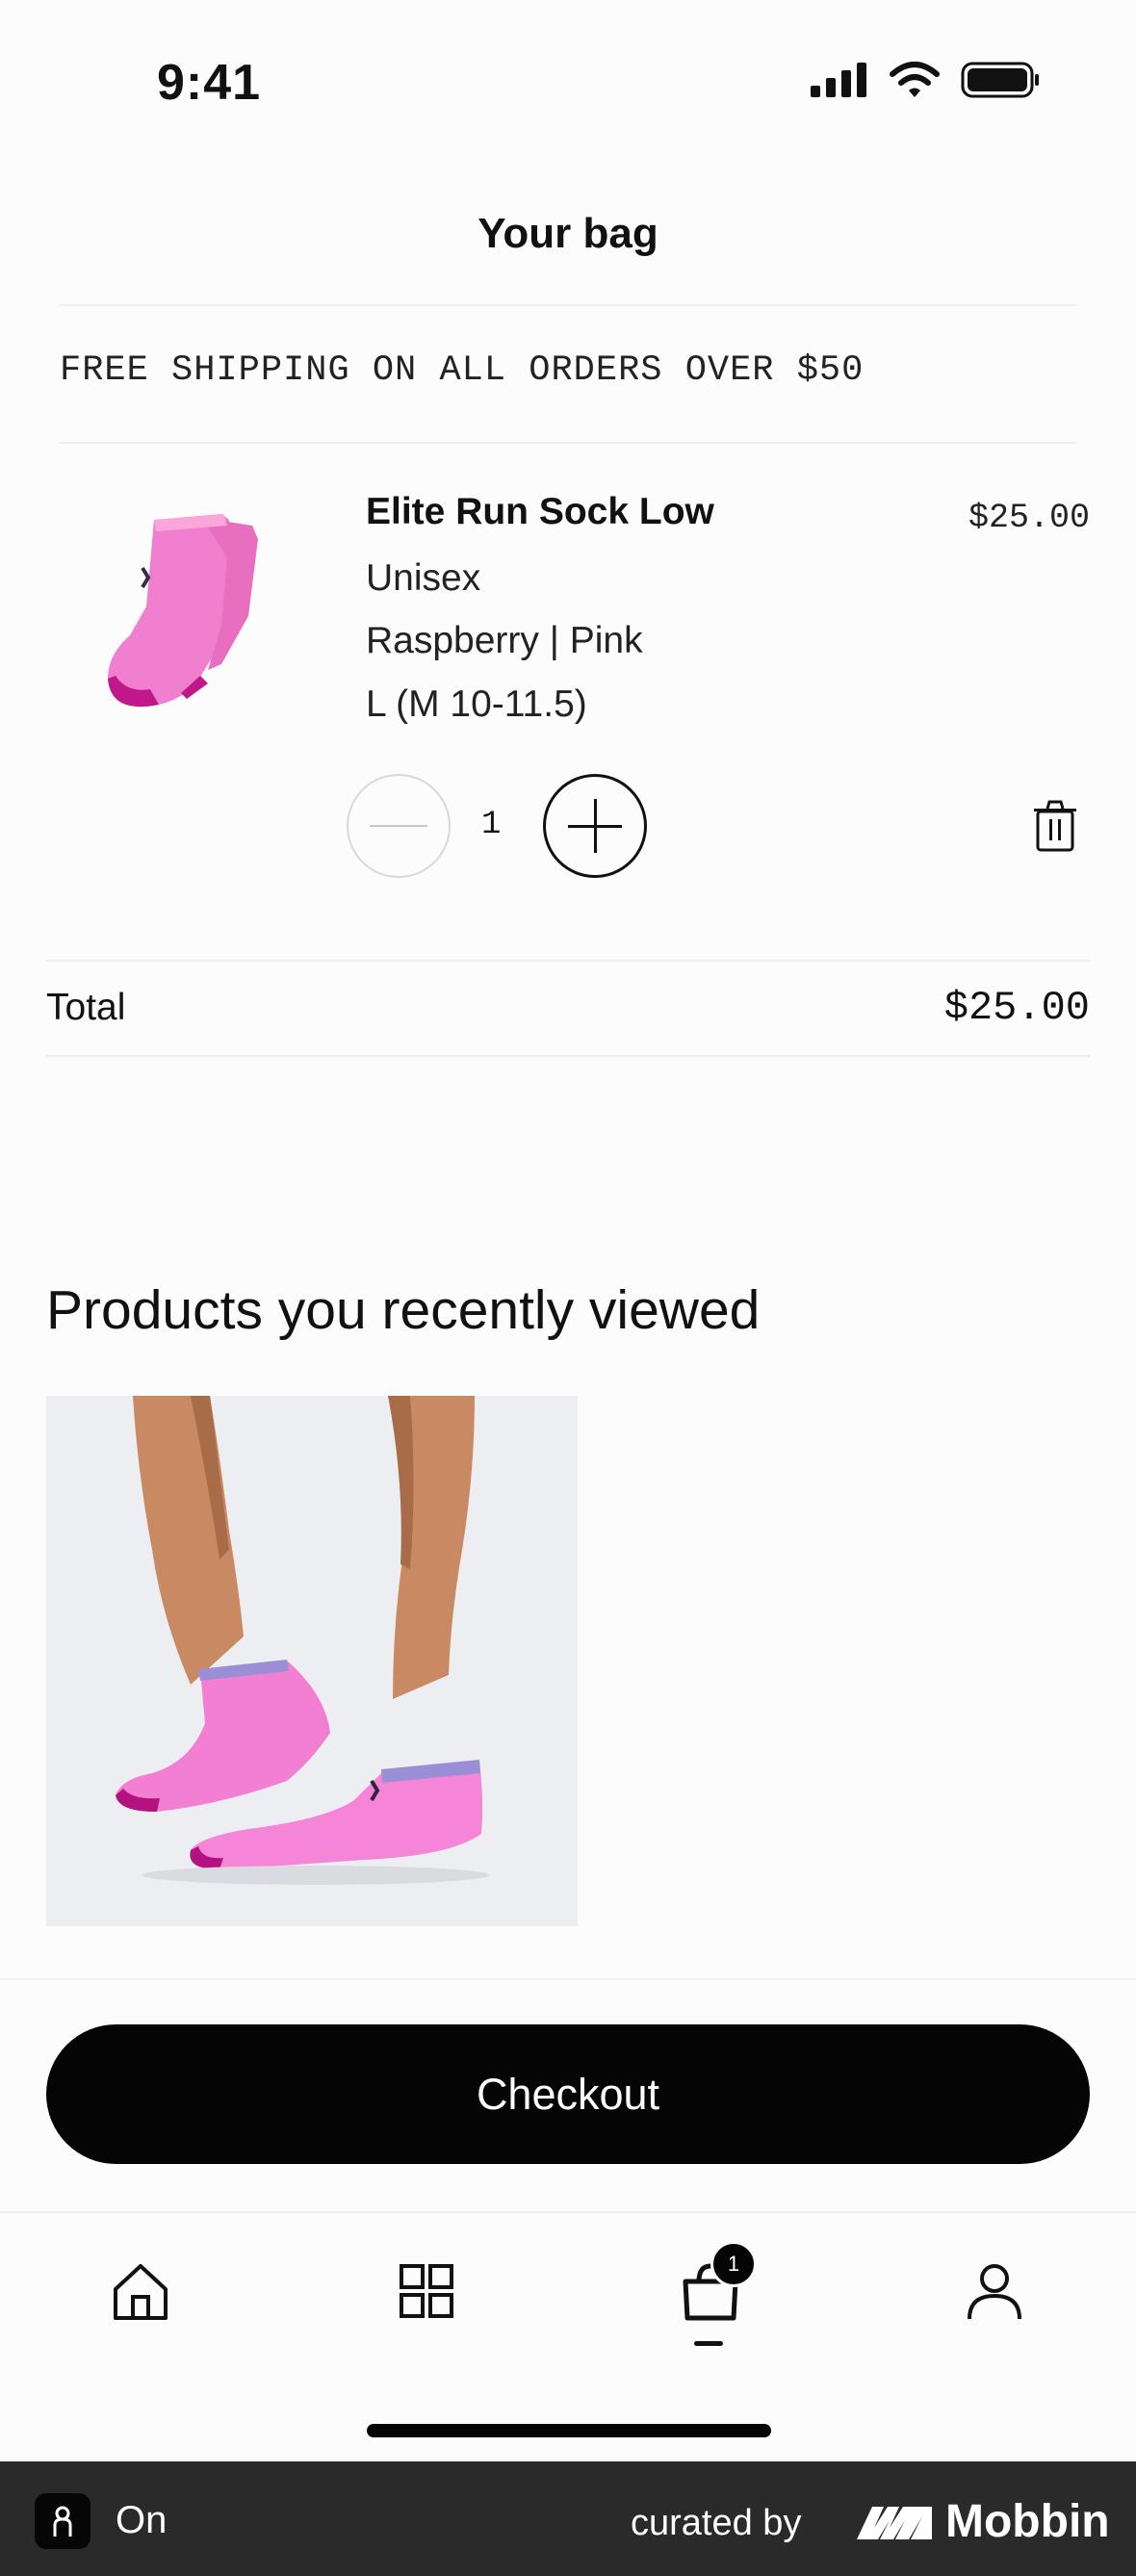  I want to click on decrease-quantity-button, so click(399, 826).